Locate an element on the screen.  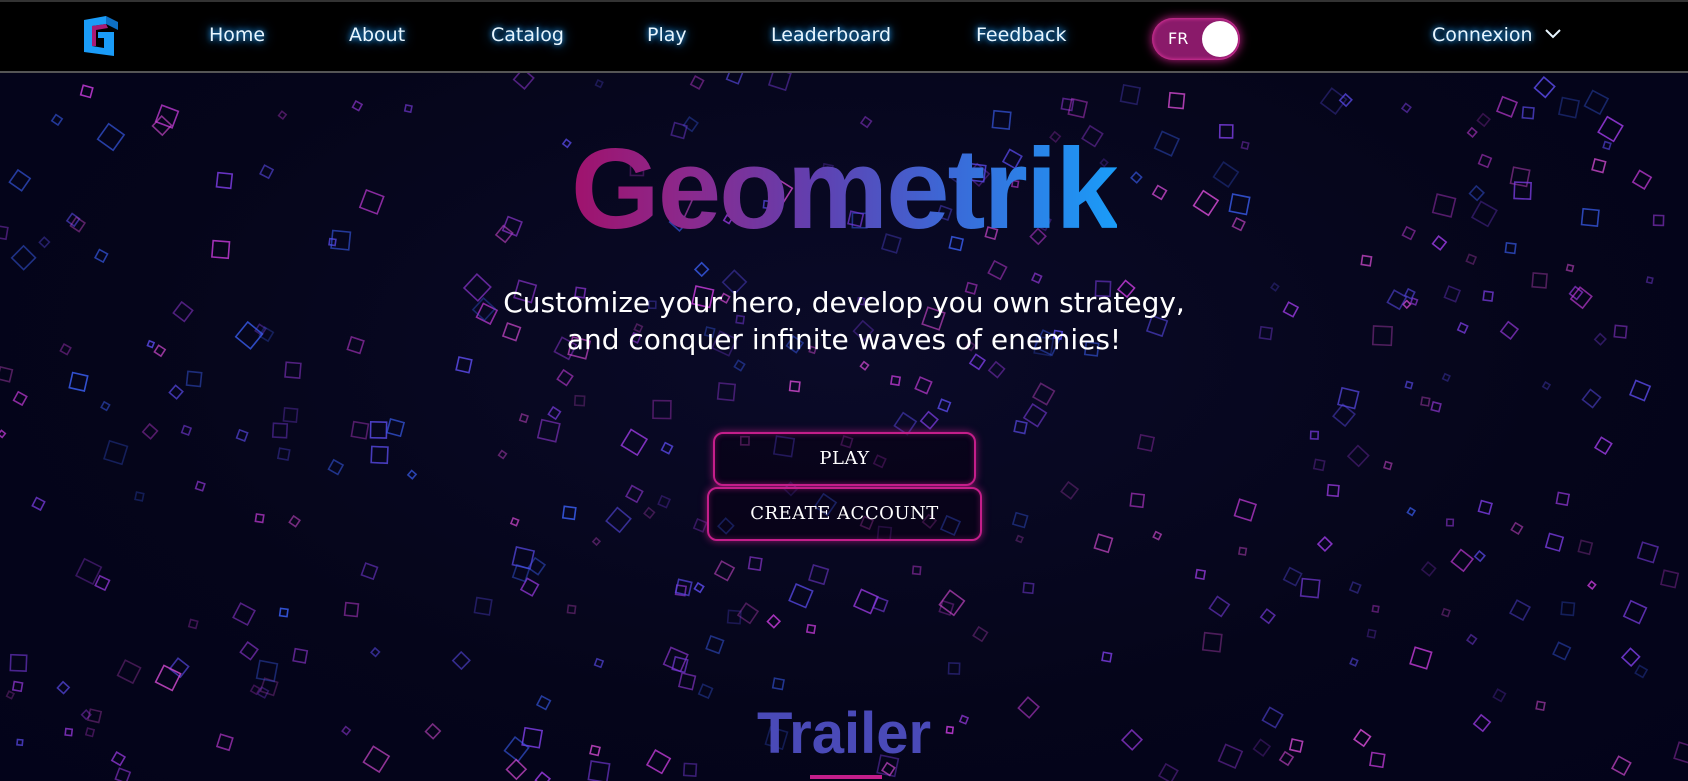
nav-about: About is located at coordinates (377, 35).